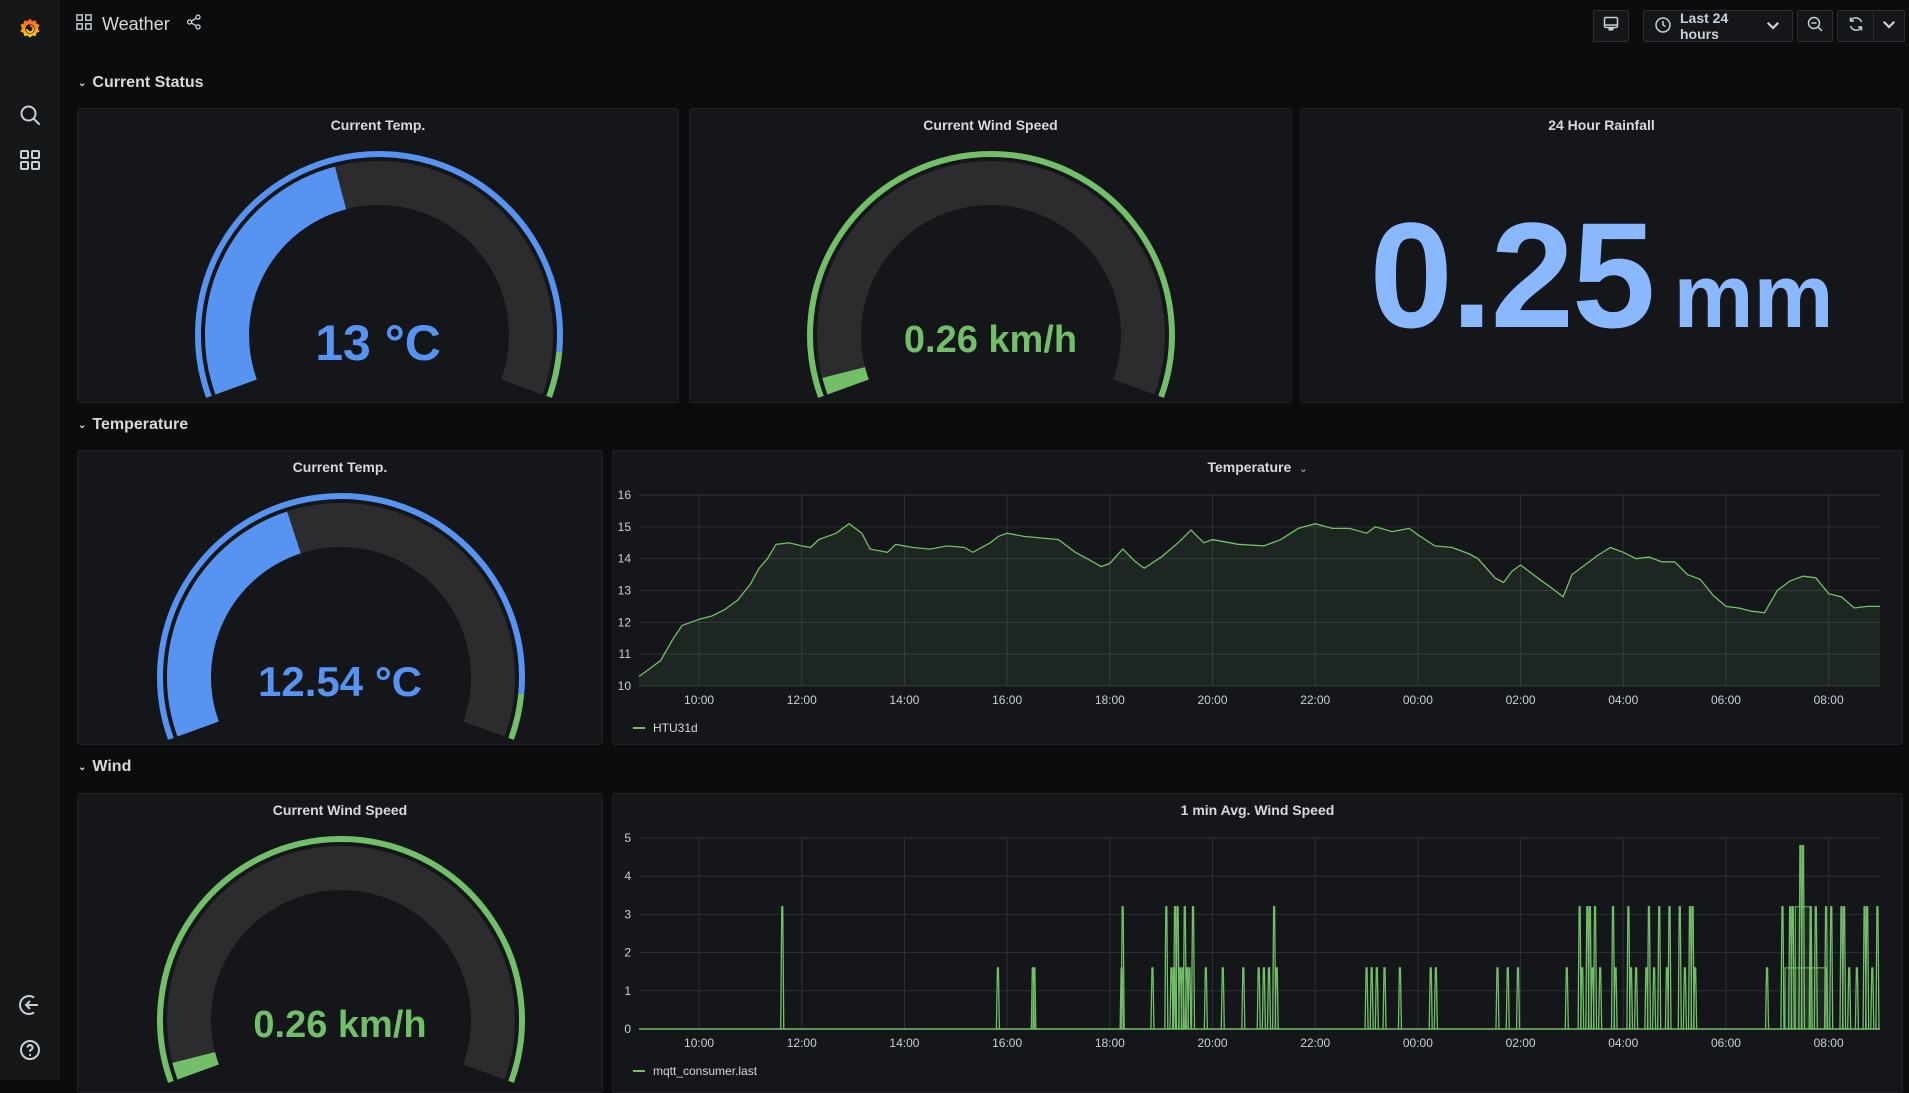 This screenshot has height=1093, width=1909. I want to click on current-temp-gauge-panel: Current Temp. 13 °C, so click(378, 255).